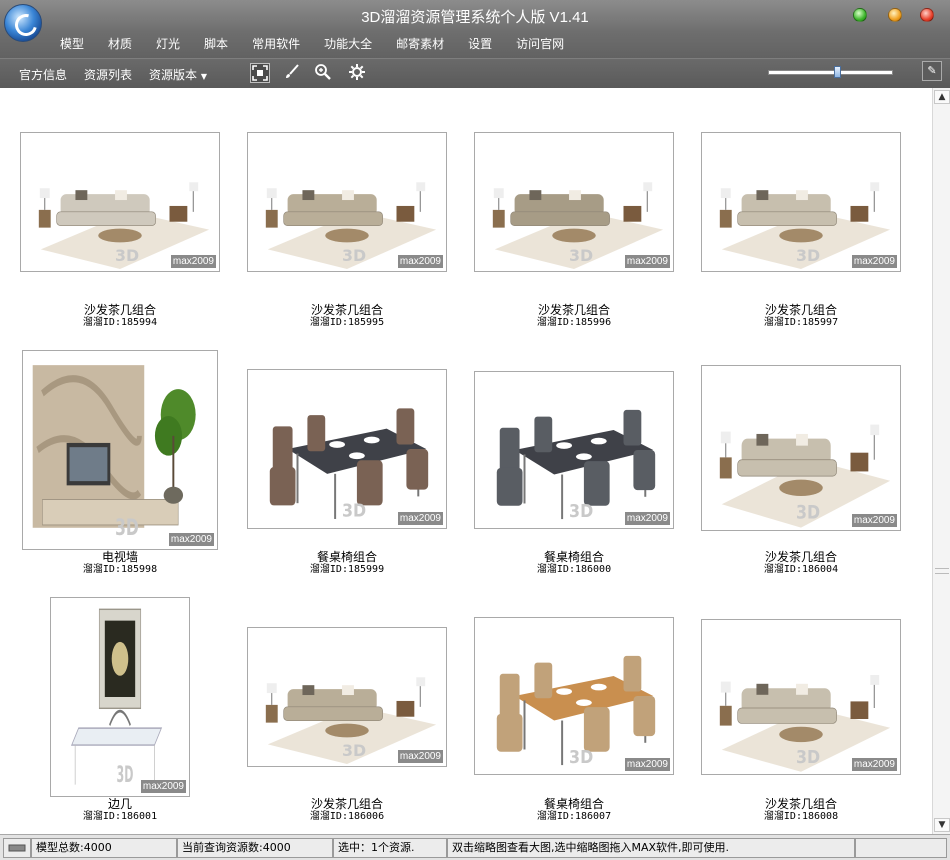  Describe the element at coordinates (480, 44) in the screenshot. I see `menu-item-settings: 设置` at that location.